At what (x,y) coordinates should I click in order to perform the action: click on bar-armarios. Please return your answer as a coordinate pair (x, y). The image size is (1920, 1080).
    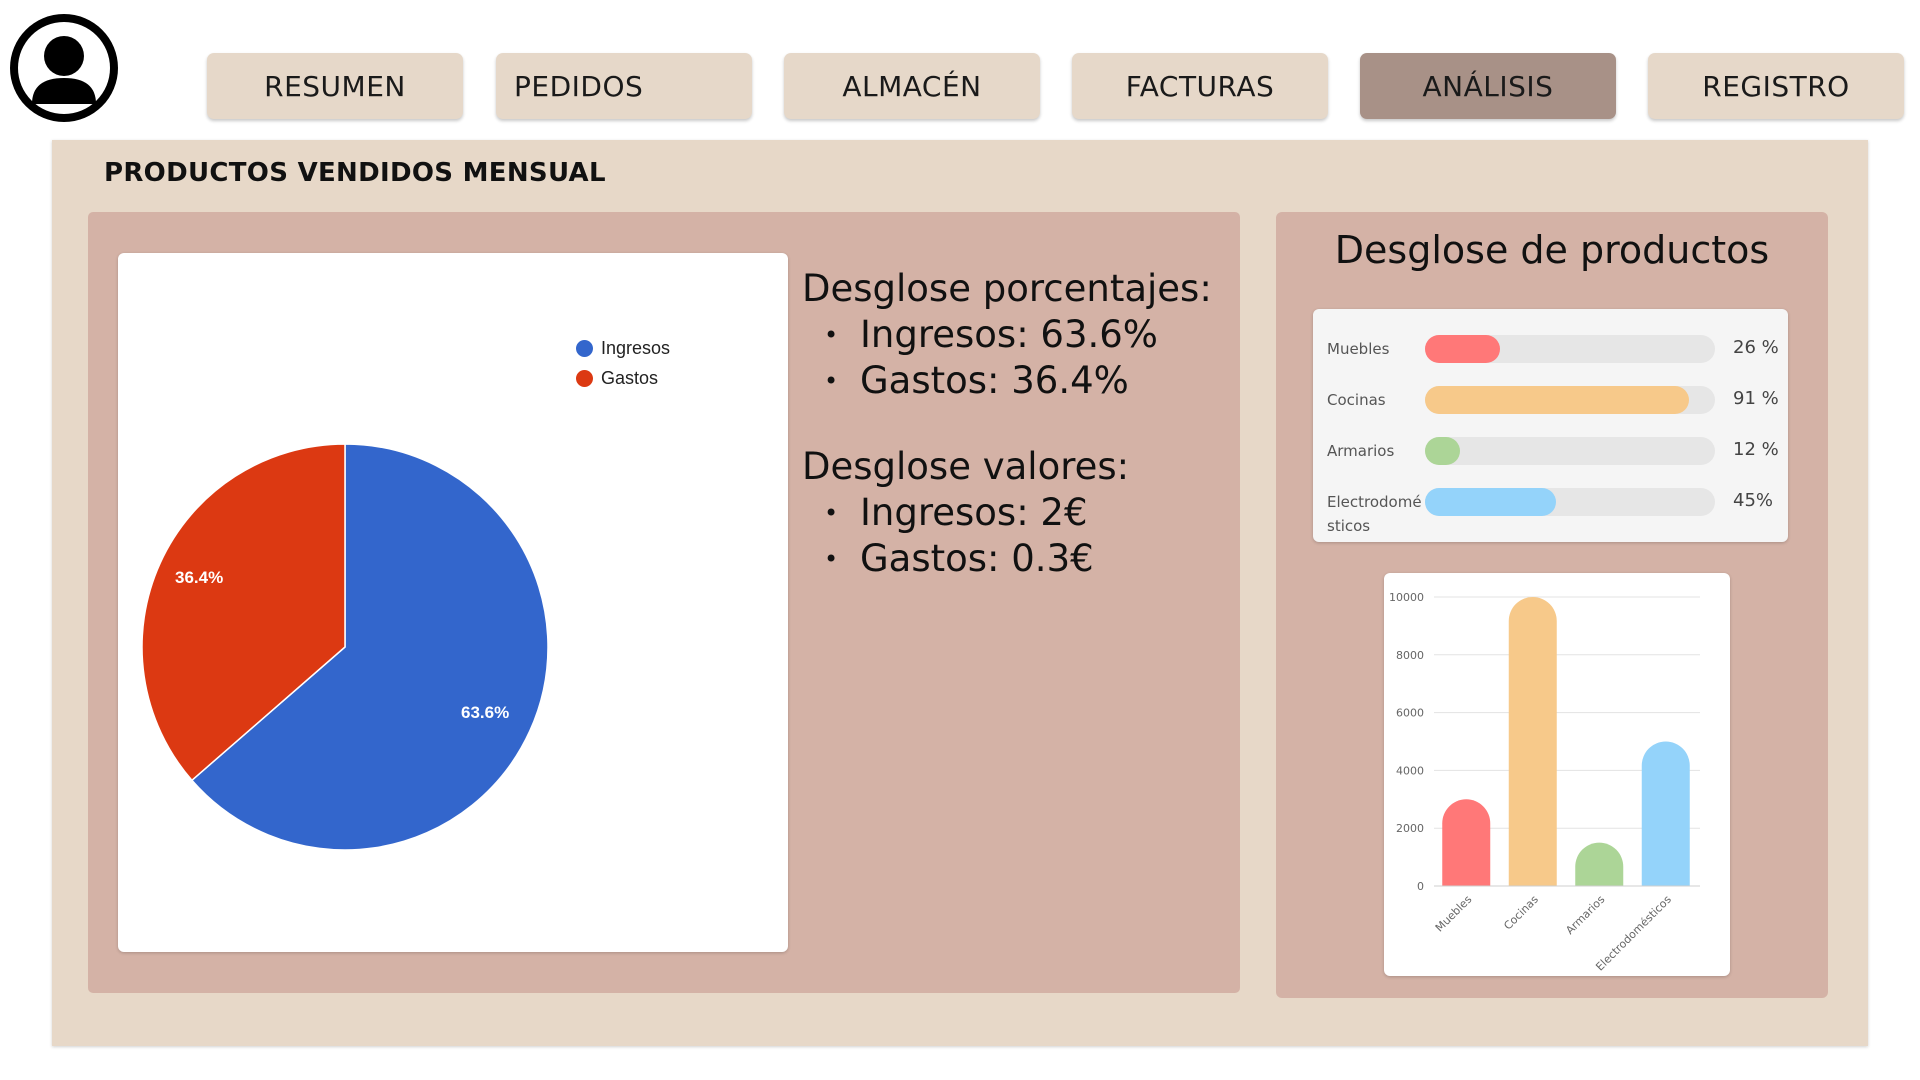
    Looking at the image, I should click on (1599, 864).